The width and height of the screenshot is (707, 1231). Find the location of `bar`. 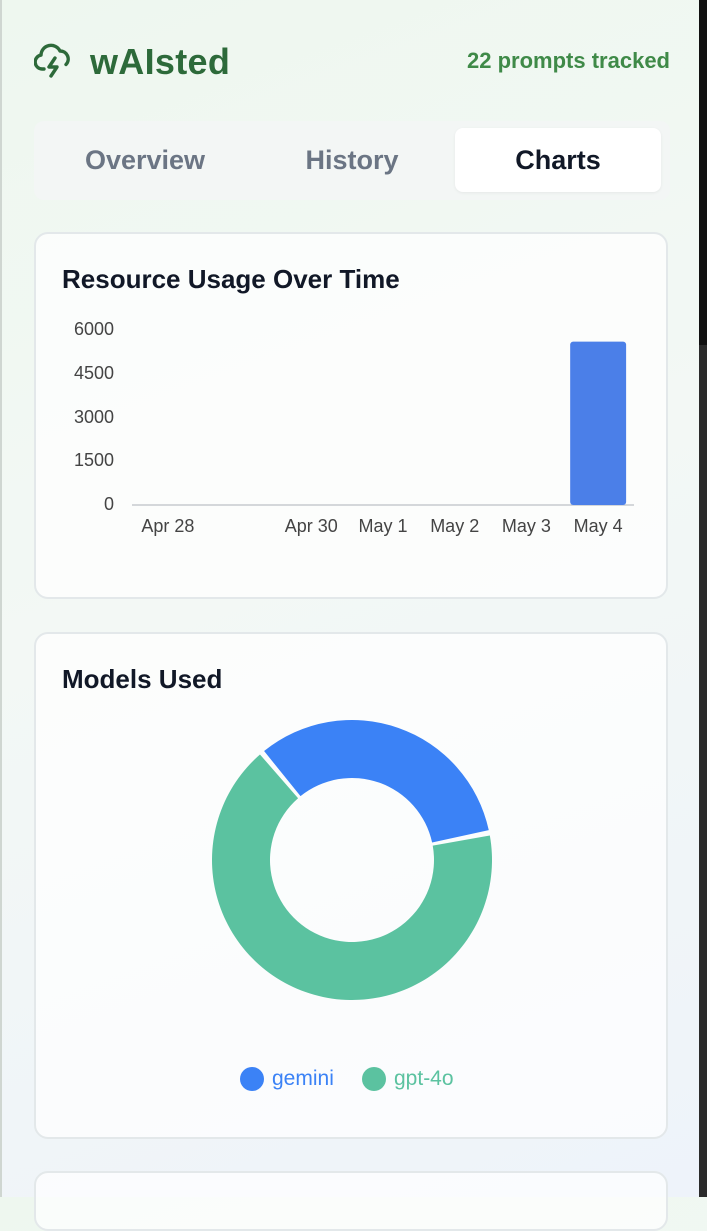

bar is located at coordinates (598, 423).